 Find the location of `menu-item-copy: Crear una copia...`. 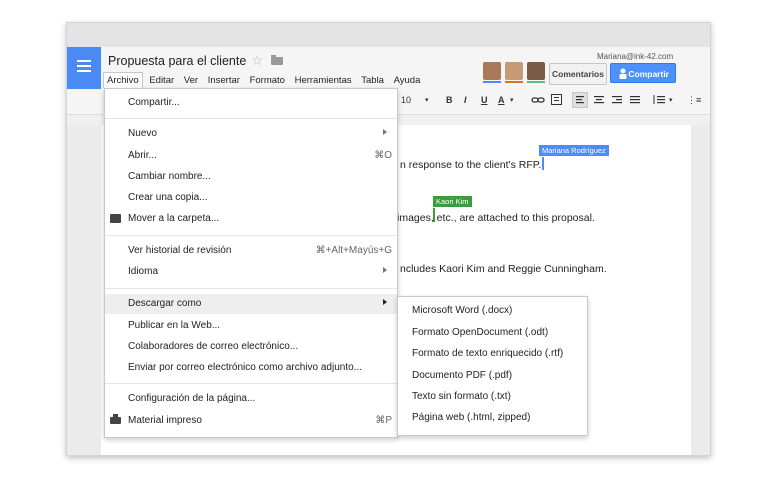

menu-item-copy: Crear una copia... is located at coordinates (251, 198).